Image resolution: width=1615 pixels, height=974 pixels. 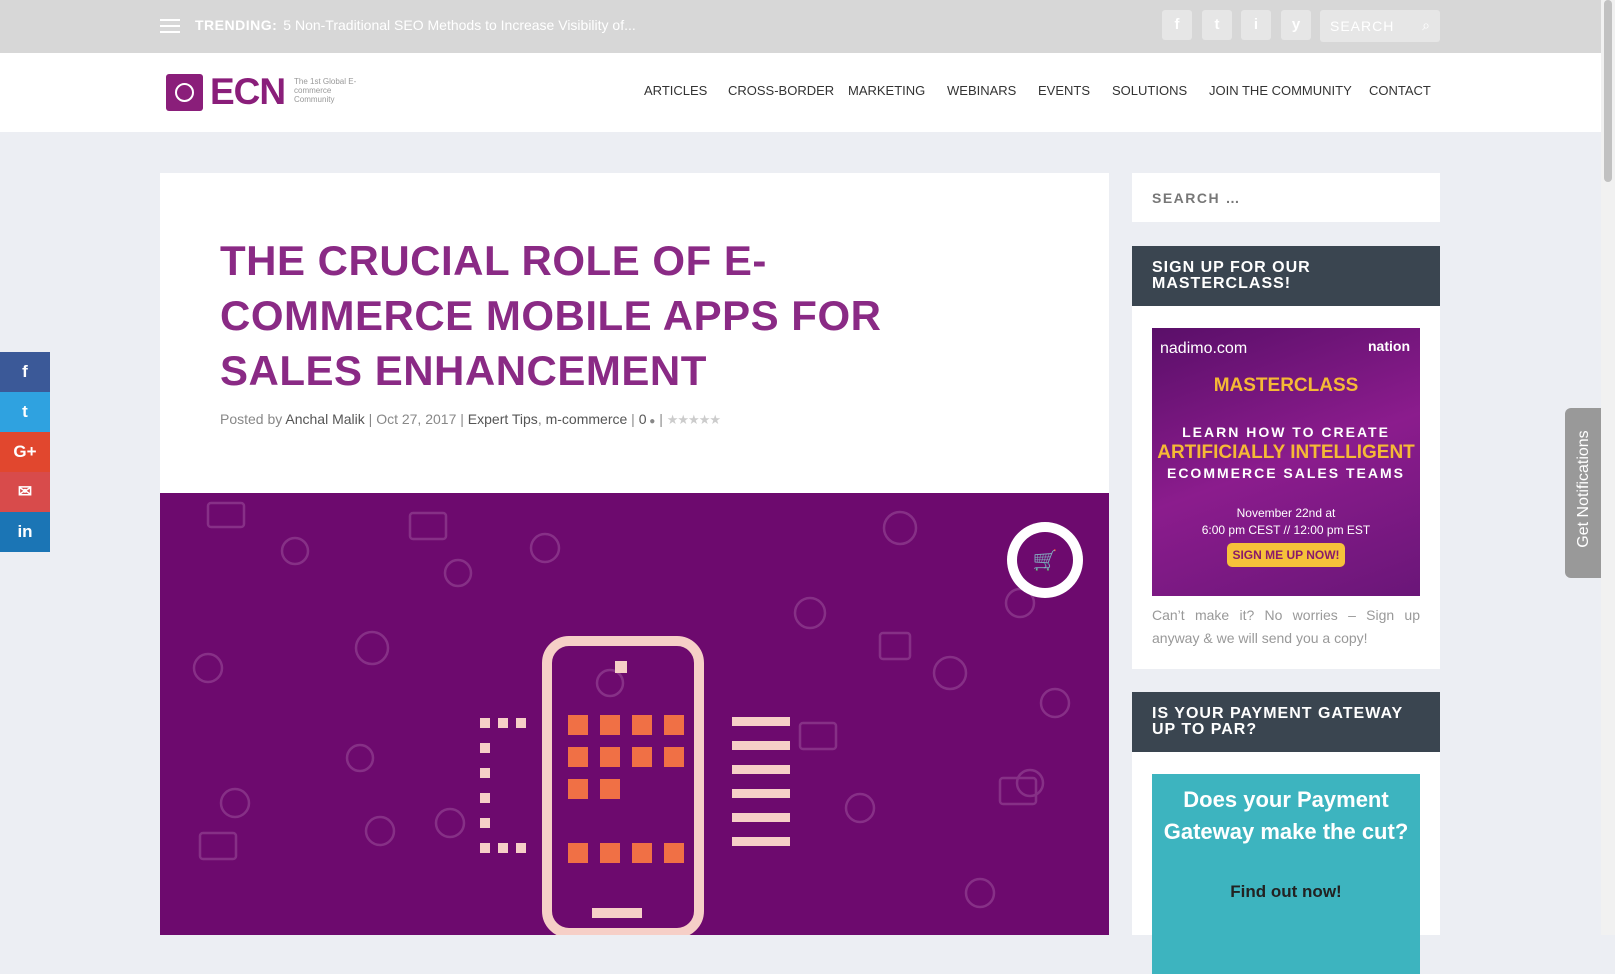 I want to click on nav-item-solutions: SOLUTIONS, so click(x=1149, y=90).